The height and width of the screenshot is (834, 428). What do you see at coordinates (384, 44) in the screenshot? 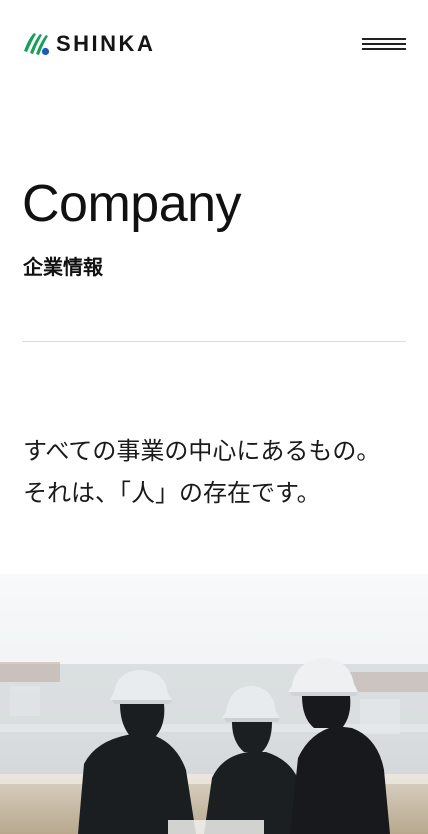
I see `hamburger-menu-button` at bounding box center [384, 44].